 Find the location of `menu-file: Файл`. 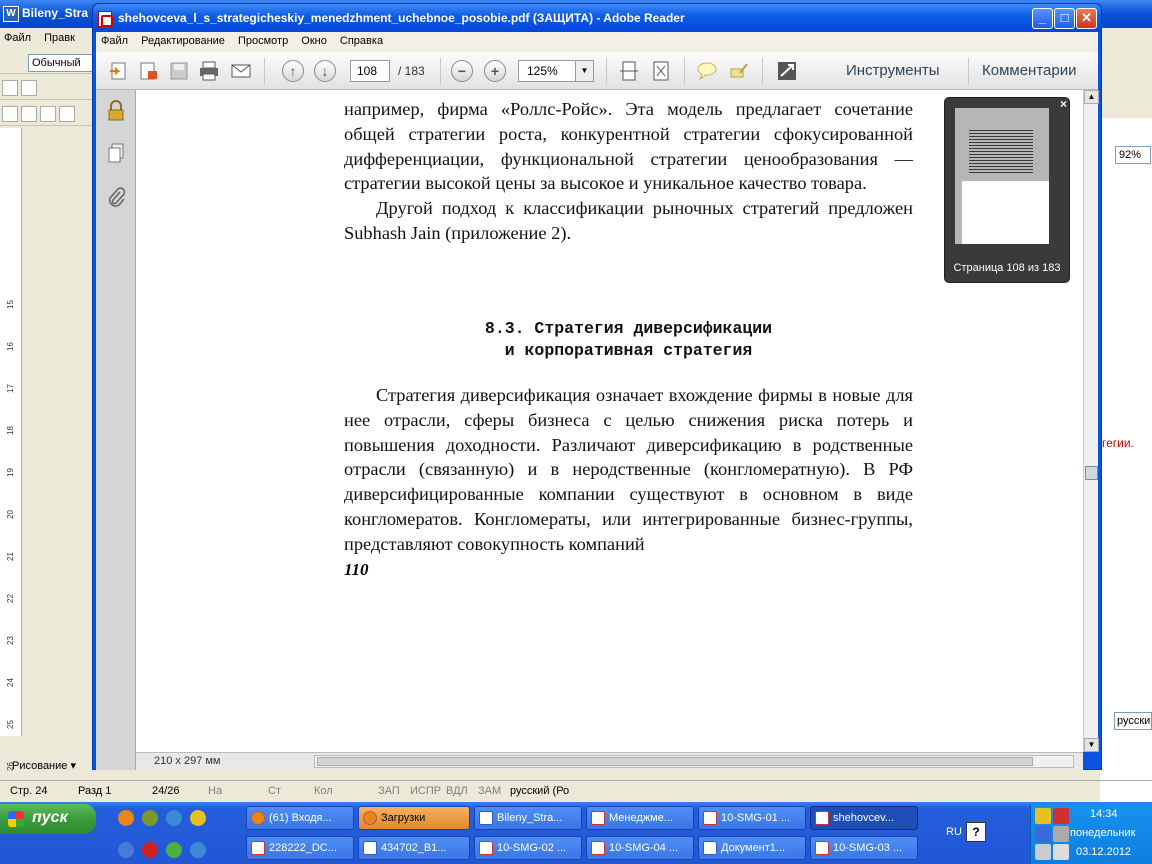

menu-file: Файл is located at coordinates (114, 41).